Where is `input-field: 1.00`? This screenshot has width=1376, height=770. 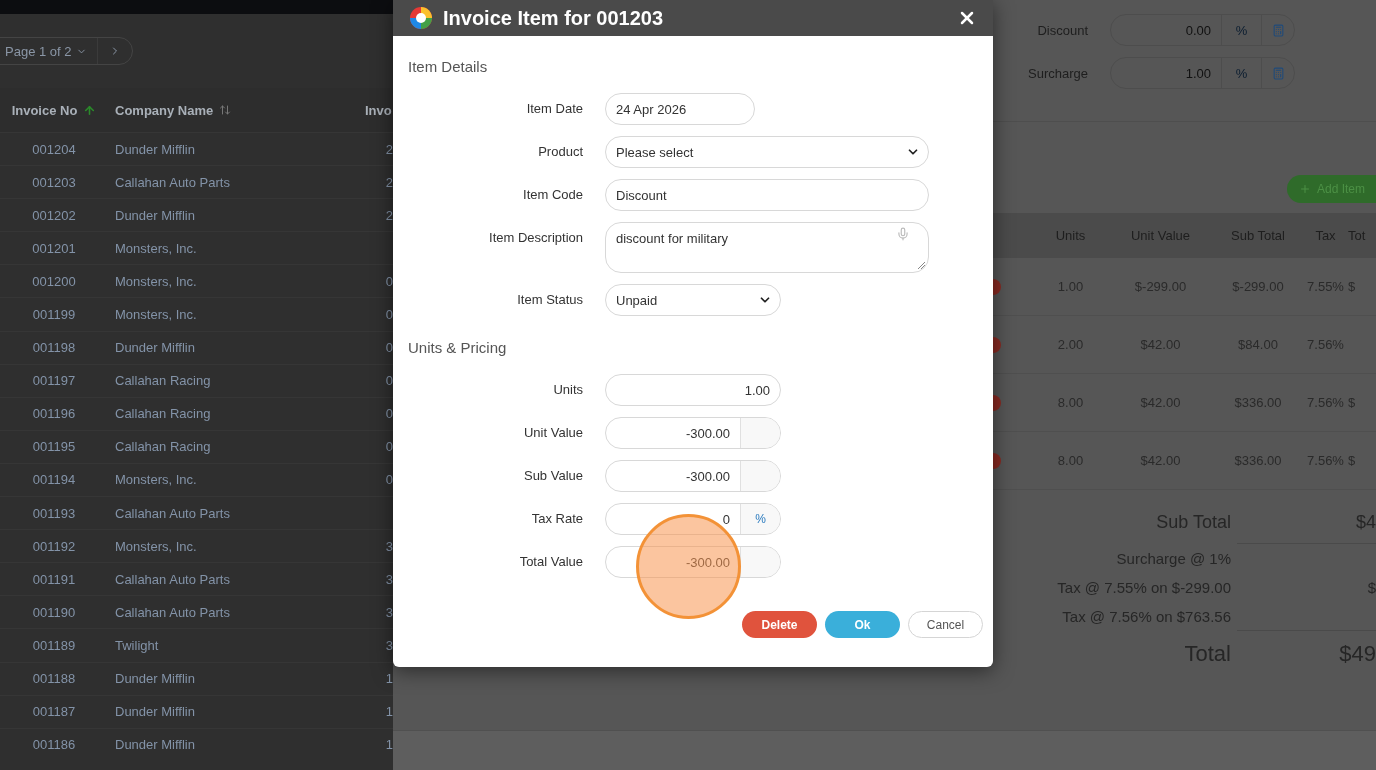
input-field: 1.00 is located at coordinates (693, 390).